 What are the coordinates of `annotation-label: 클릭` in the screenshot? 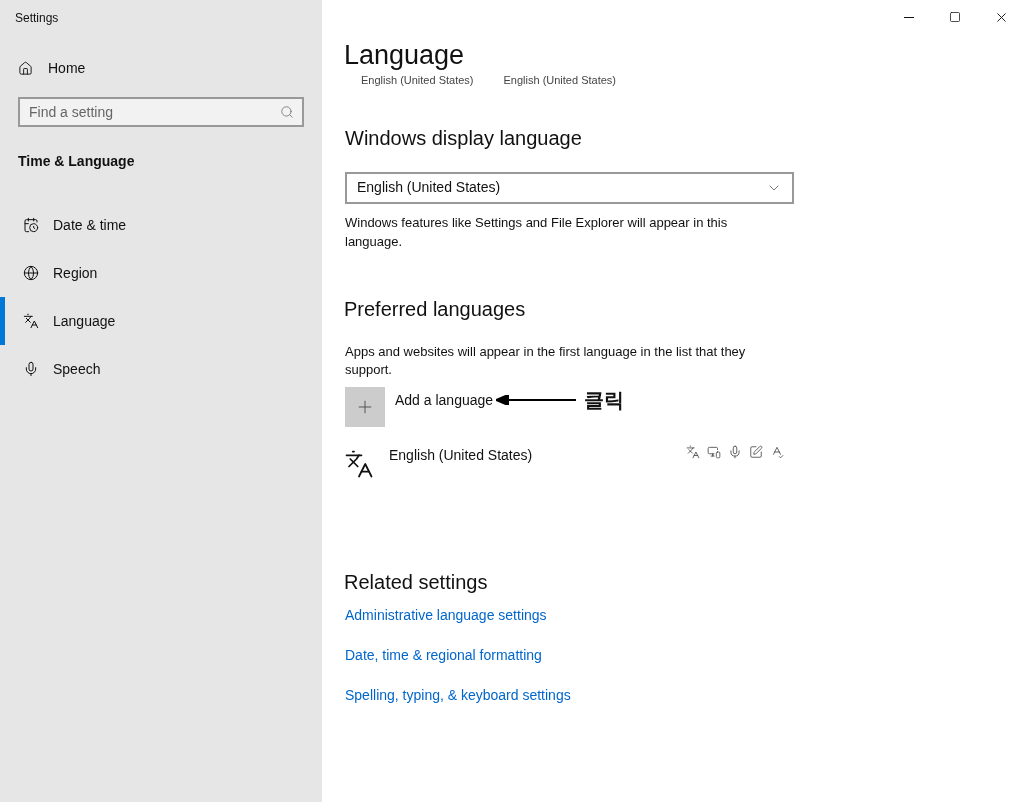 It's located at (604, 400).